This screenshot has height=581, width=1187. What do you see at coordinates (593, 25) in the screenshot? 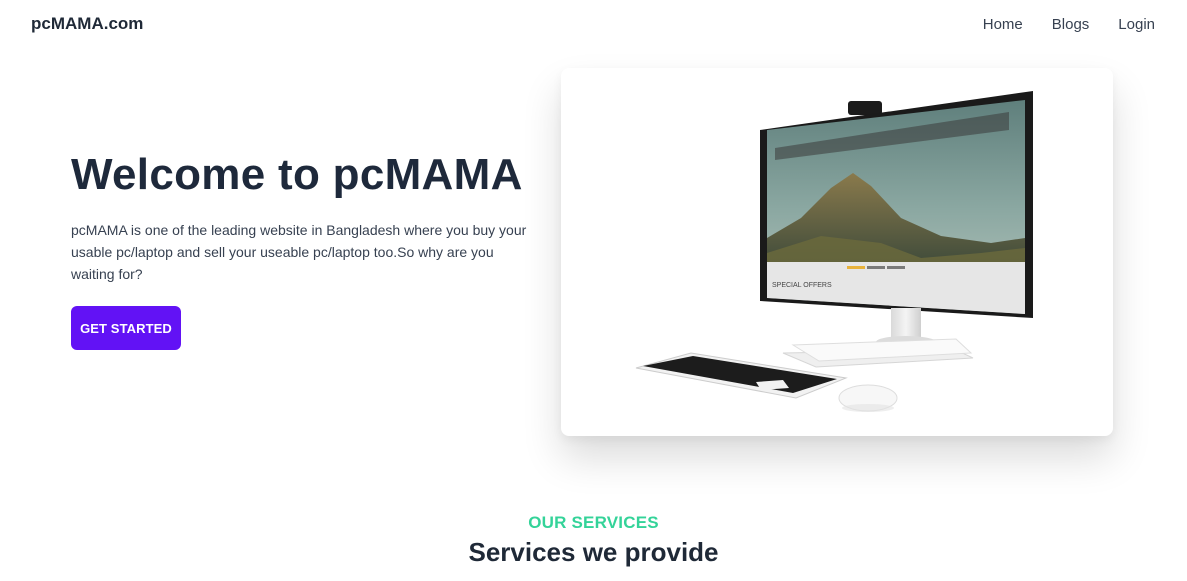
I see `navbar: pcMAMA.com Home Blogs Login` at bounding box center [593, 25].